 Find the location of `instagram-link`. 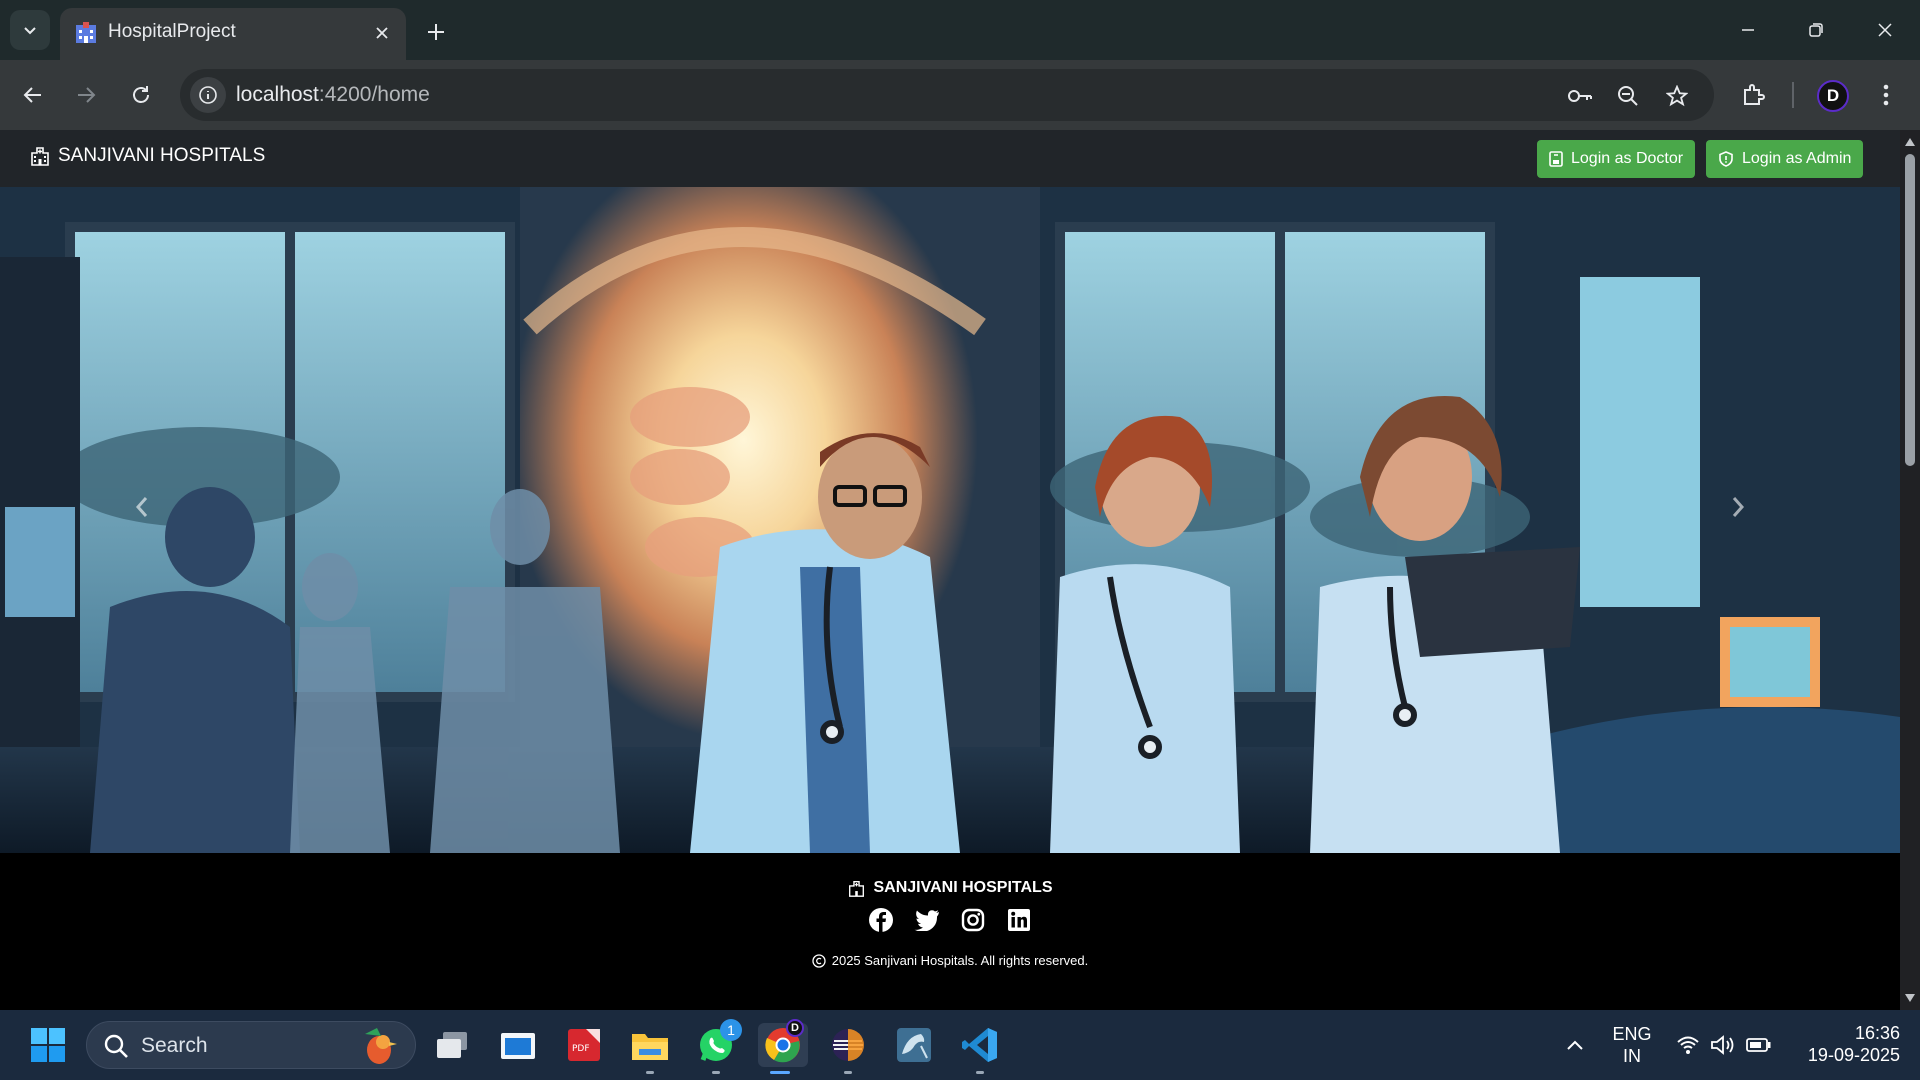

instagram-link is located at coordinates (973, 920).